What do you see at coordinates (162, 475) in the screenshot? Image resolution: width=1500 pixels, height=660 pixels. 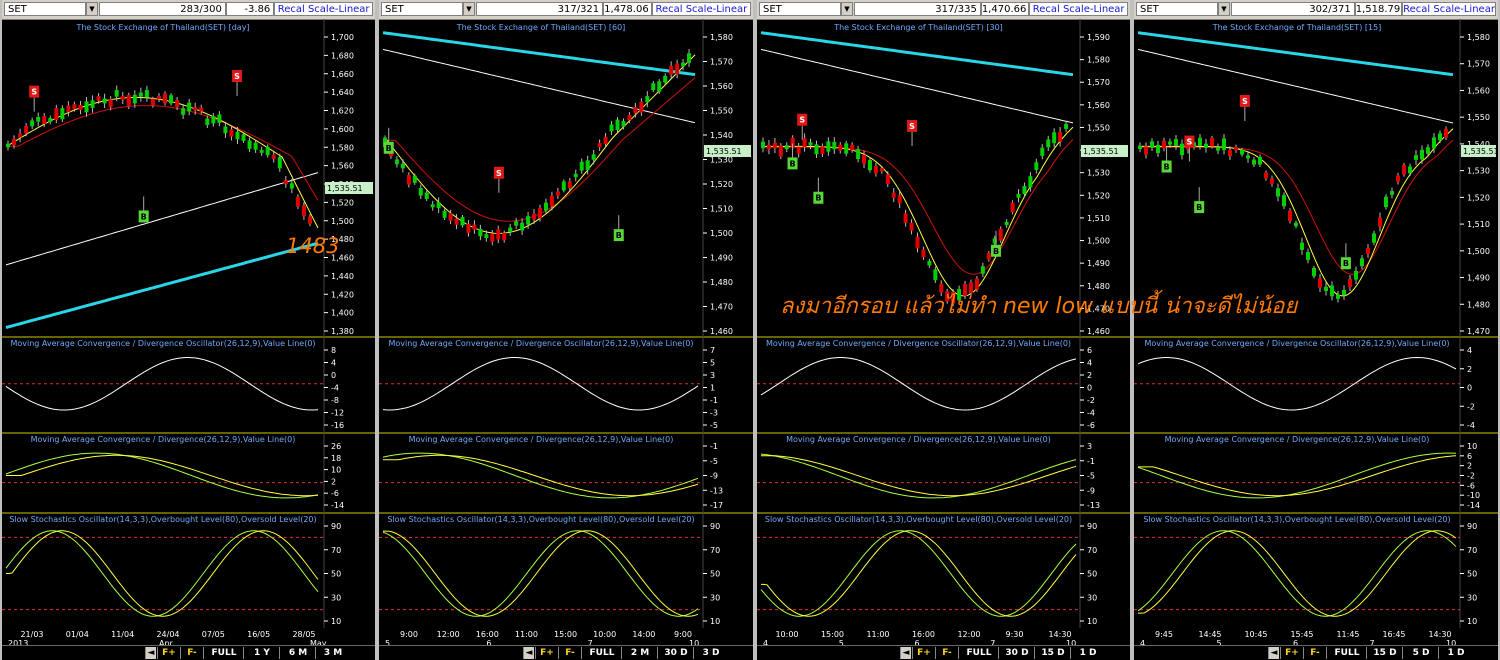 I see `macd-signal-line` at bounding box center [162, 475].